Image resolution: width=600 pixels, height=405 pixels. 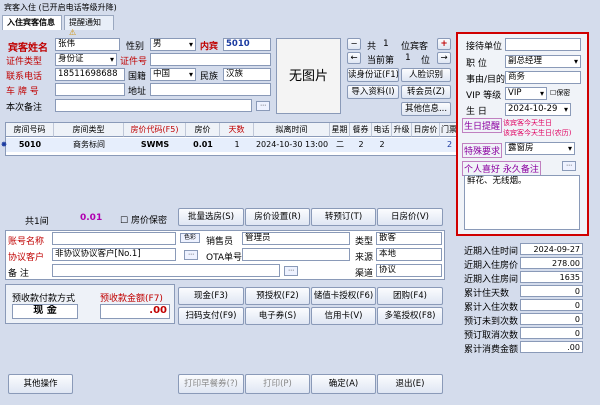 I want to click on day-price-button: 日房价(V), so click(x=410, y=217).